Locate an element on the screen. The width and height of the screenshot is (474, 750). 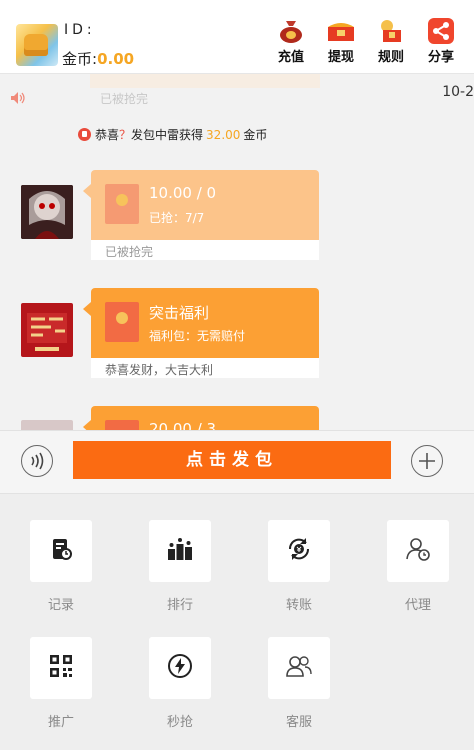
withdraw-button: 提现 is located at coordinates (341, 41).